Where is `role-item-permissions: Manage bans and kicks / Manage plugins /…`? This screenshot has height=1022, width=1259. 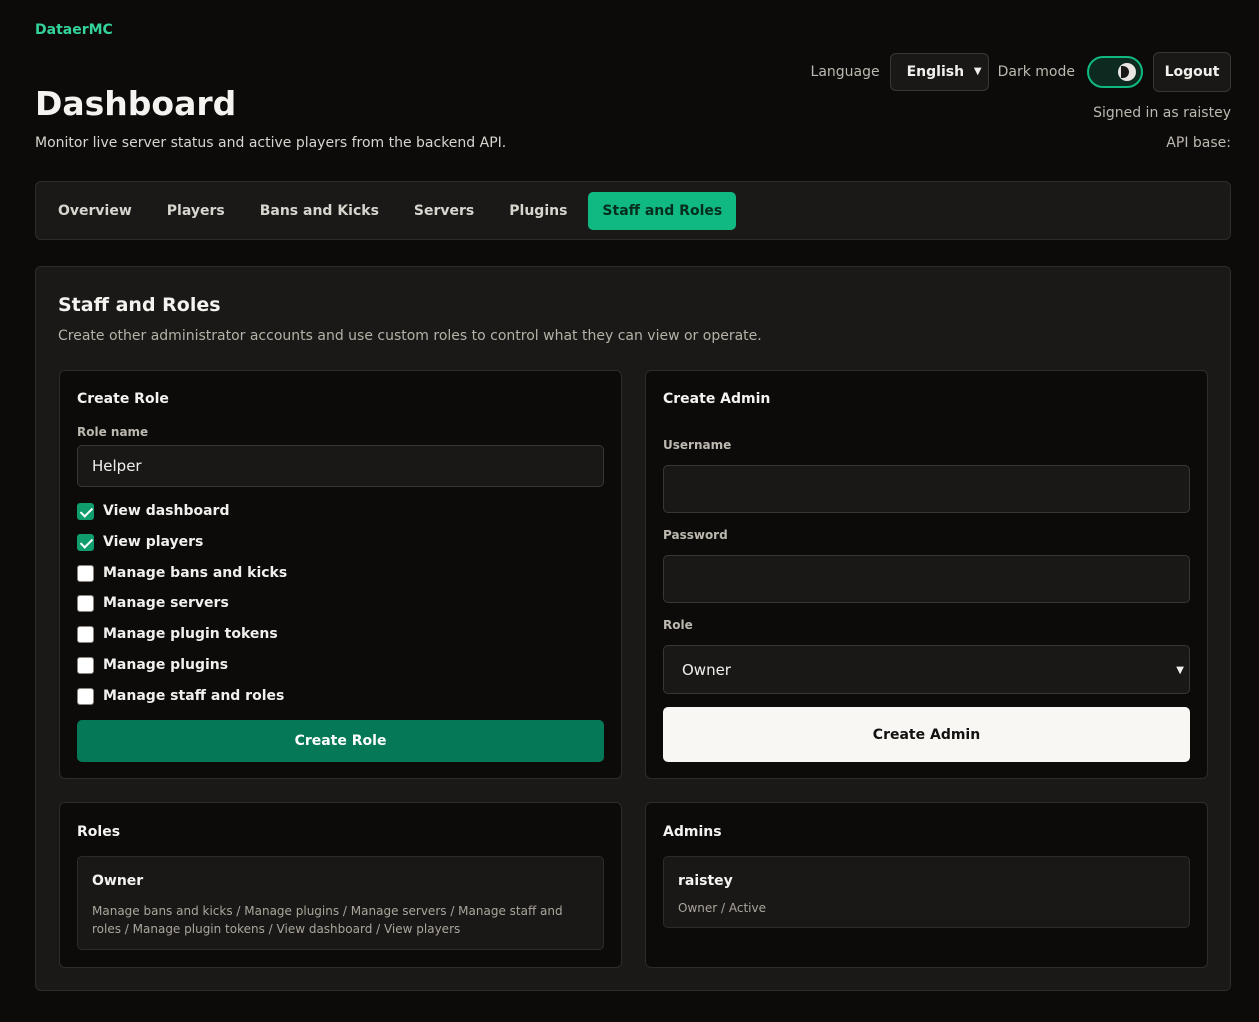 role-item-permissions: Manage bans and kicks / Manage plugins /… is located at coordinates (327, 920).